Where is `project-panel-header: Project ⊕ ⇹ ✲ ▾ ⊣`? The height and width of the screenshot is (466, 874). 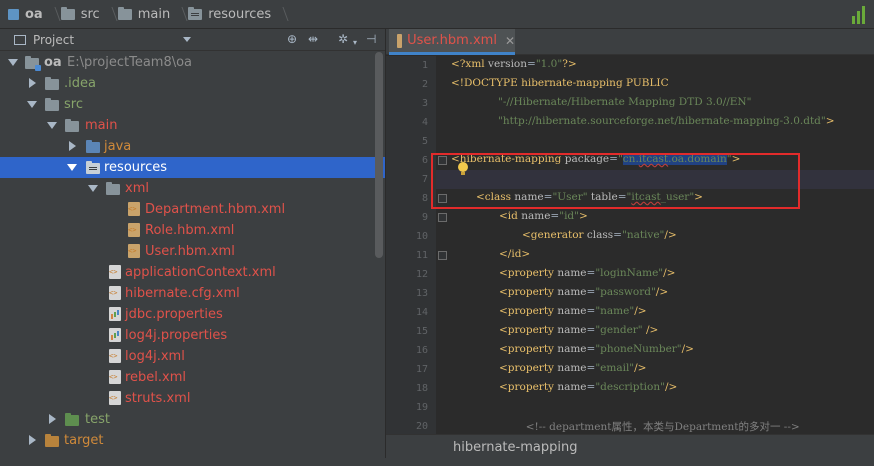 project-panel-header: Project ⊕ ⇹ ✲ ▾ ⊣ is located at coordinates (192, 40).